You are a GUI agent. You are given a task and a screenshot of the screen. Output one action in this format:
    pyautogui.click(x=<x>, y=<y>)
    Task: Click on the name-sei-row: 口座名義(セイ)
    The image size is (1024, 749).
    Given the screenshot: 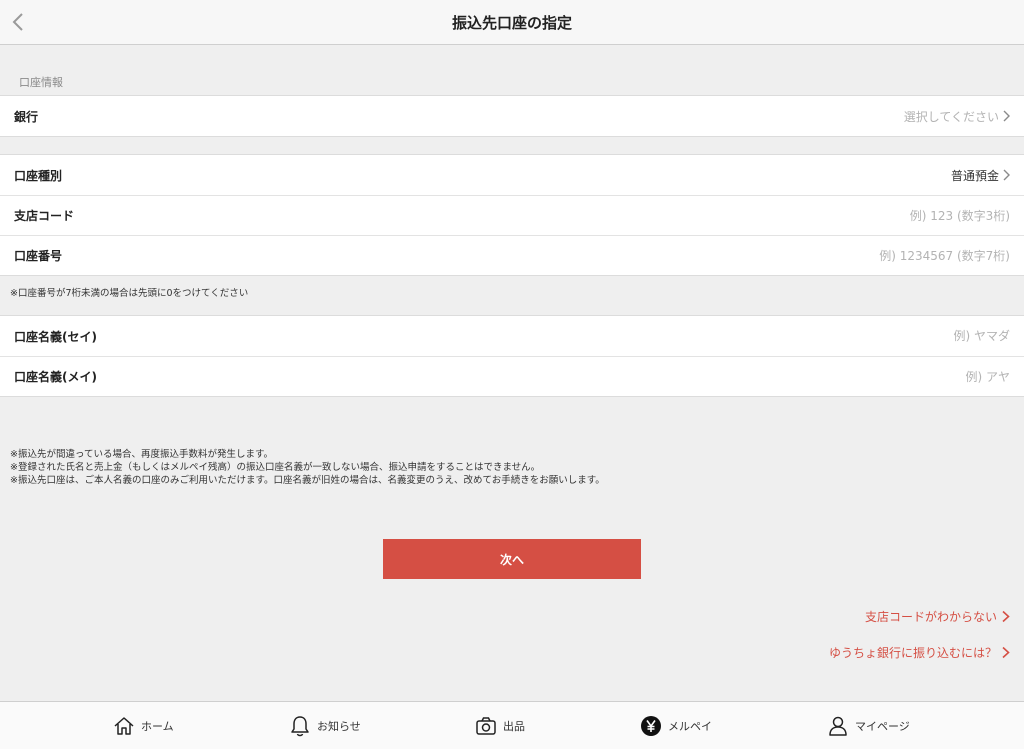 What is the action you would take?
    pyautogui.click(x=512, y=336)
    